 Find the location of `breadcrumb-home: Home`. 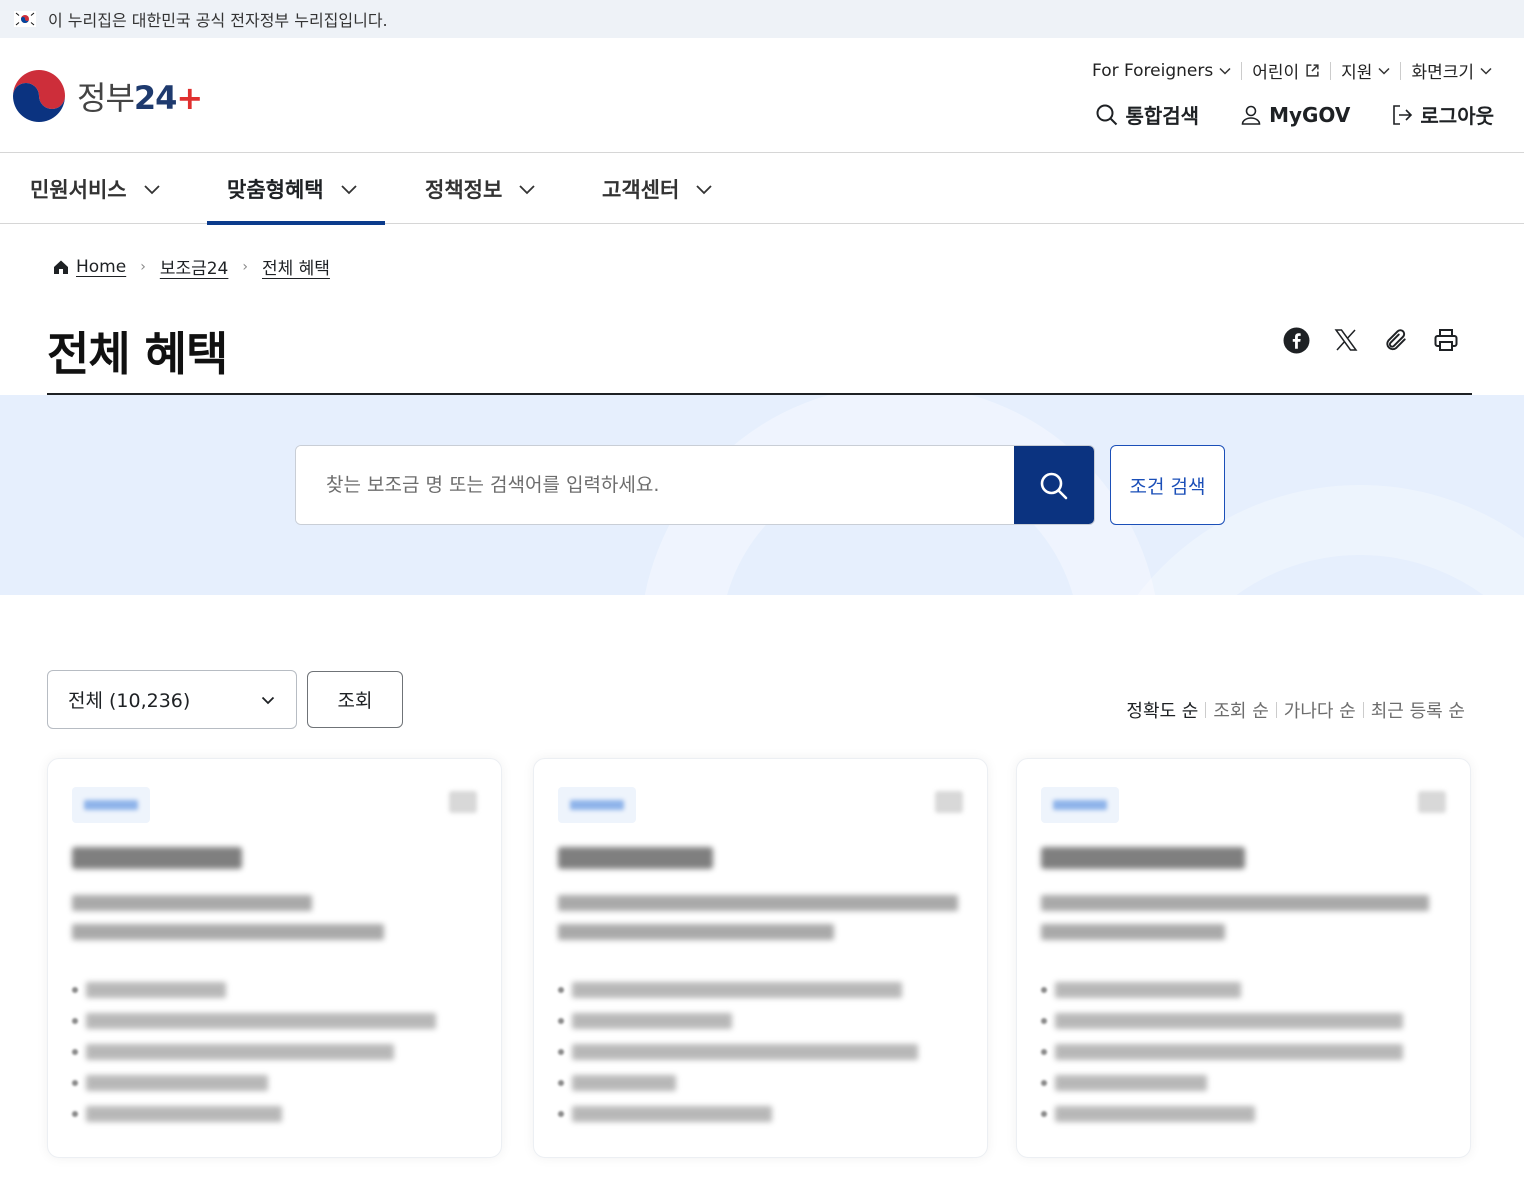

breadcrumb-home: Home is located at coordinates (101, 267).